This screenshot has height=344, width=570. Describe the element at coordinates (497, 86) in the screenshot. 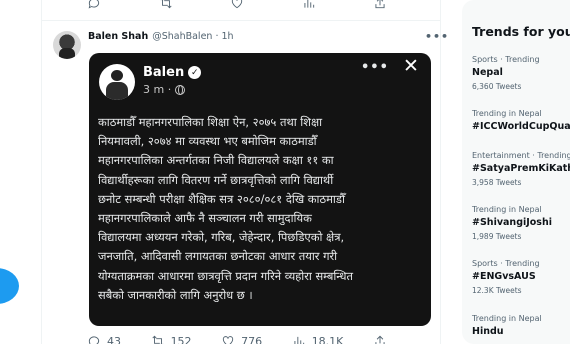

I see `trend-count: 6,360 Tweets` at that location.